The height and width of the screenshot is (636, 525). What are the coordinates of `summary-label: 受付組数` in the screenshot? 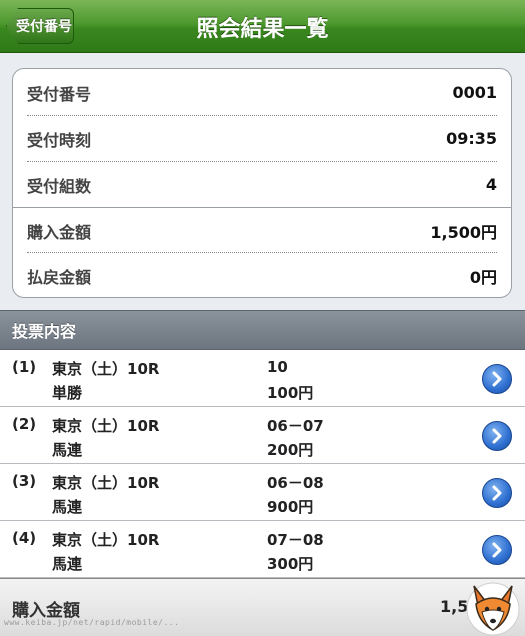 It's located at (59, 186).